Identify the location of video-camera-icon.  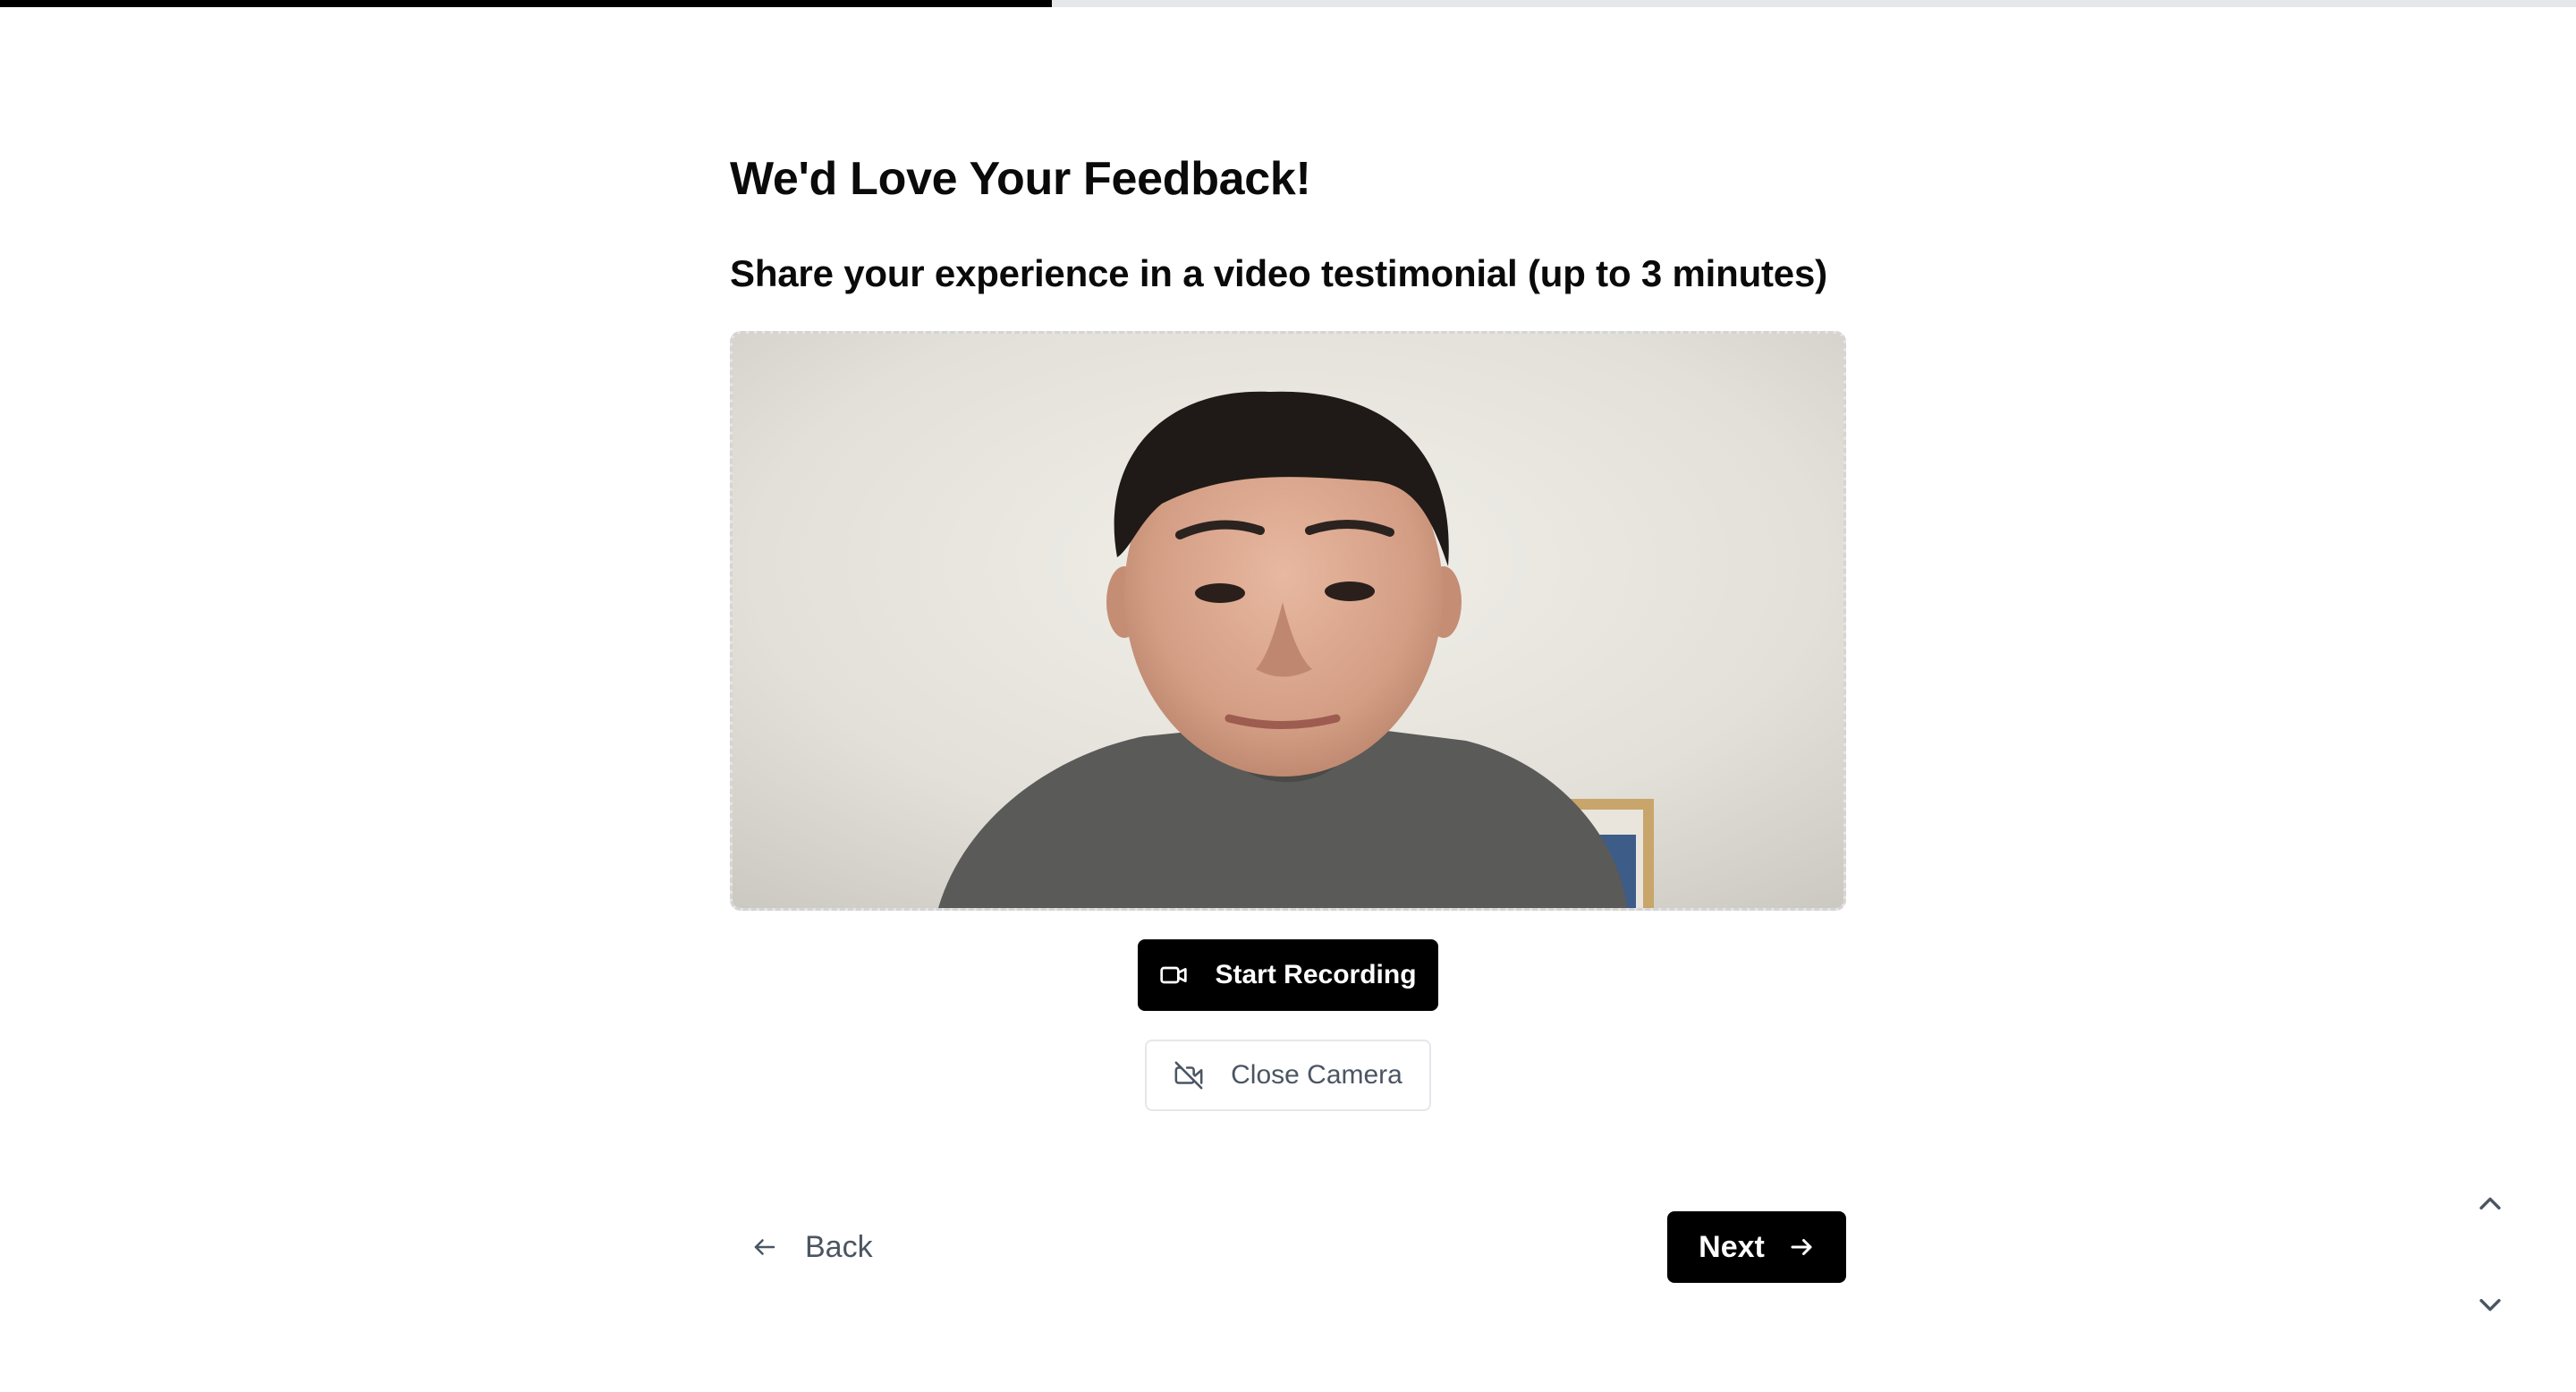
(1173, 975).